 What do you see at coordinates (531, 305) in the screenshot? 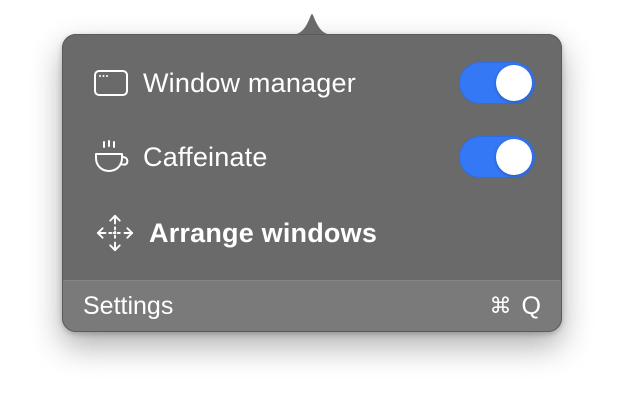
I see `shortcut-key: Q` at bounding box center [531, 305].